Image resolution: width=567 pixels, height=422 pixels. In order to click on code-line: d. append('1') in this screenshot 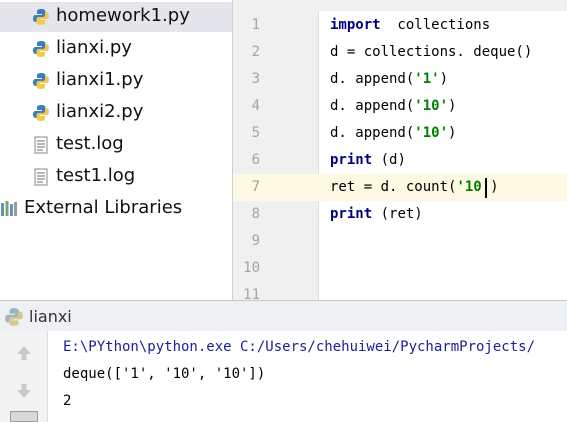, I will do `click(389, 79)`.